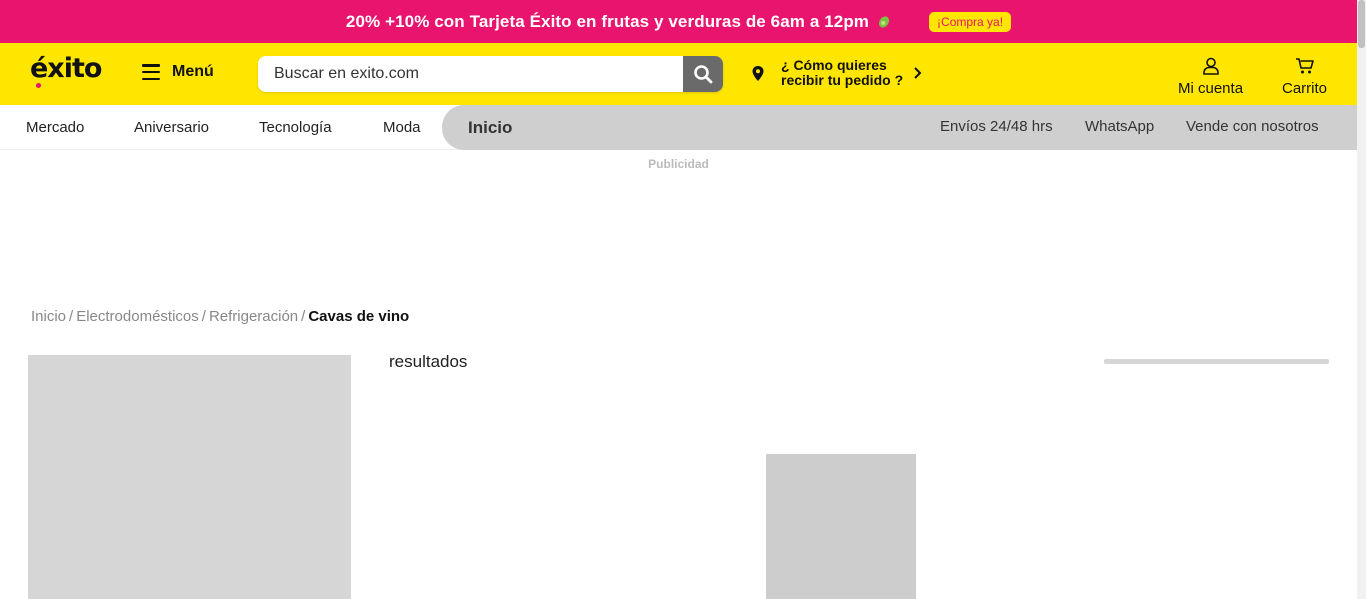 Image resolution: width=1366 pixels, height=599 pixels. I want to click on breadcrumb-item-refrigeracion: Refrigeración, so click(253, 316).